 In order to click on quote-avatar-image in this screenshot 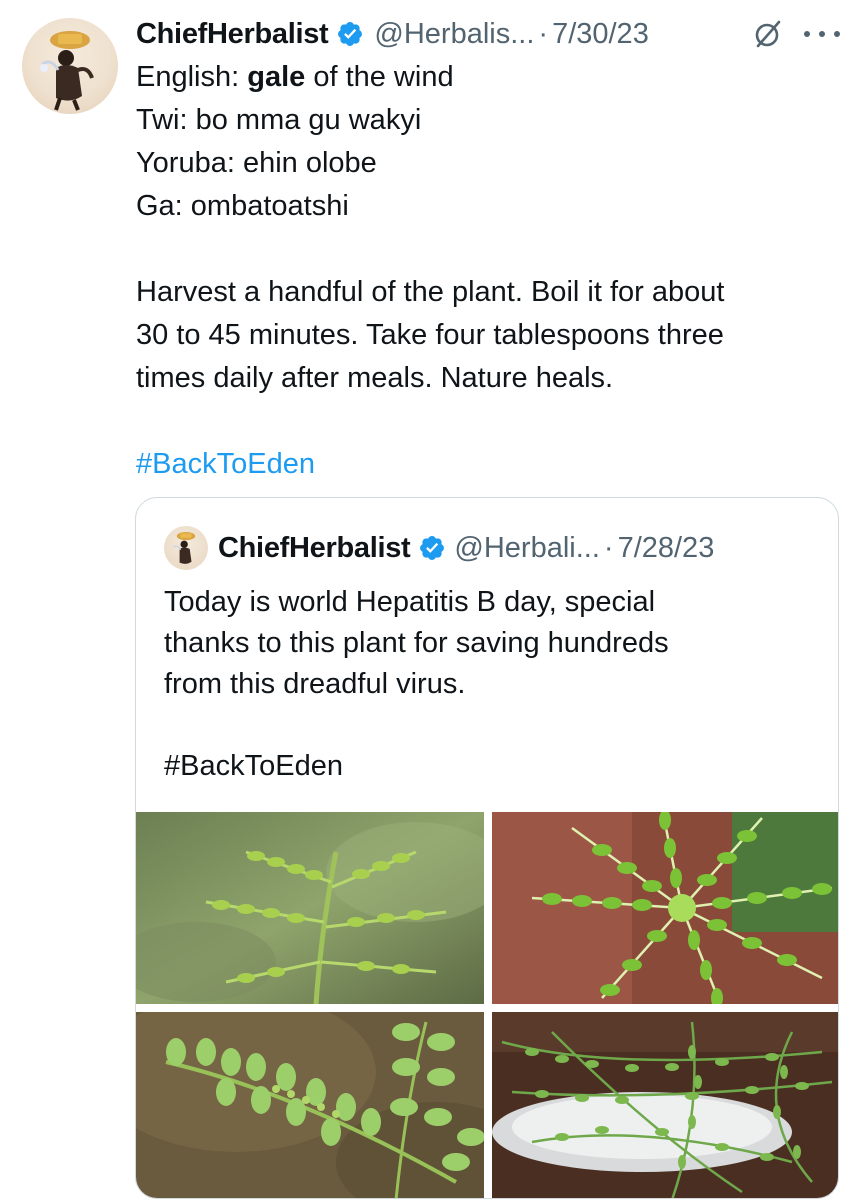, I will do `click(184, 547)`.